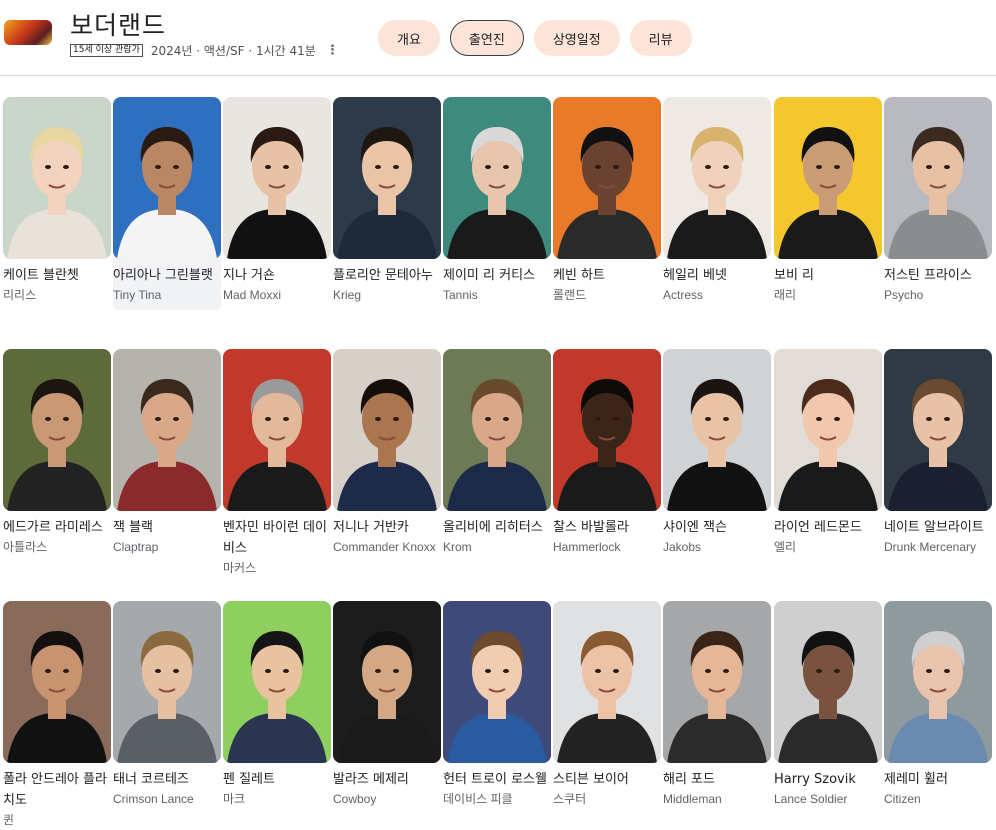 This screenshot has width=996, height=830. I want to click on cast-card: 스티븐 보이어 스쿠터, so click(607, 704).